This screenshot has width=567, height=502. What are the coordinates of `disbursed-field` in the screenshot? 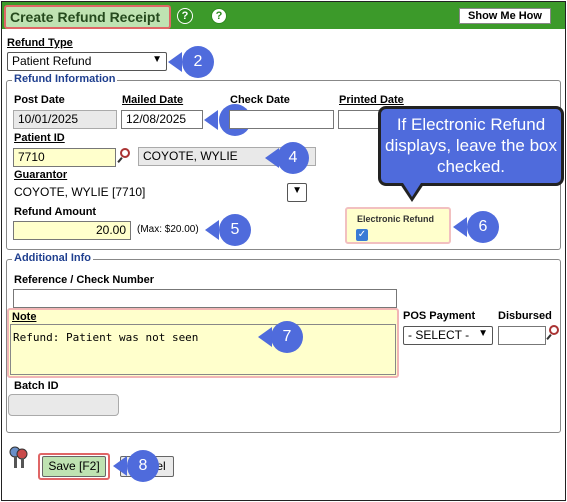 It's located at (522, 335).